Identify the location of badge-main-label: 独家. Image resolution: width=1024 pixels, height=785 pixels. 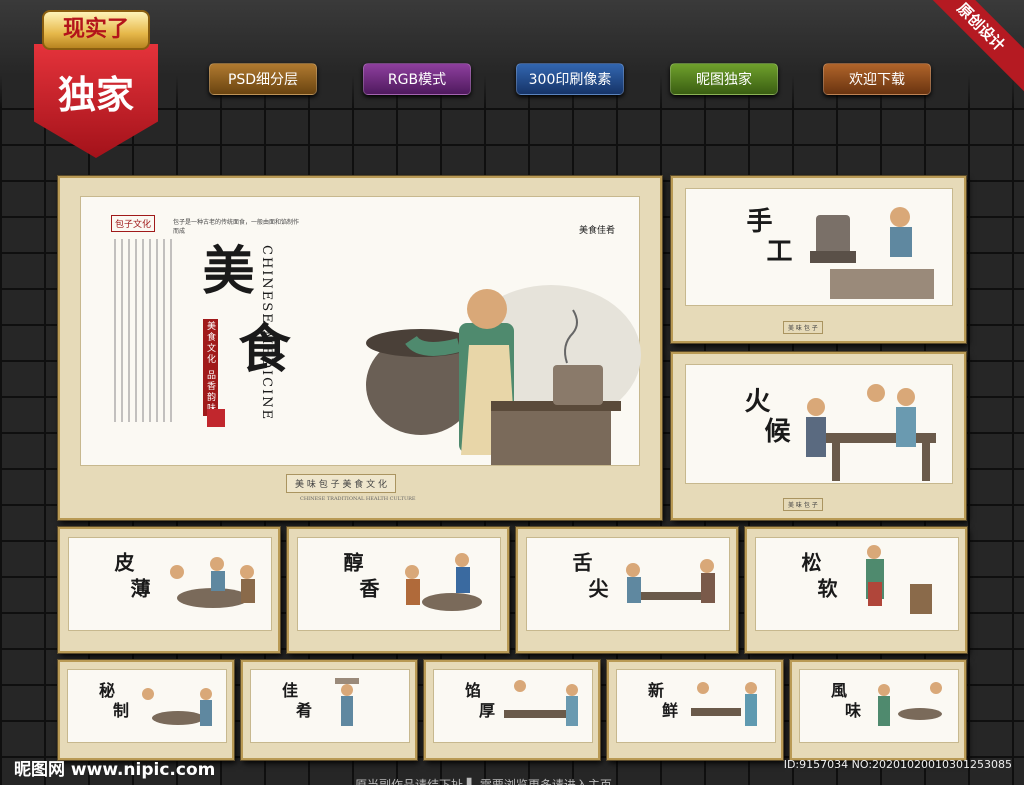
(96, 101).